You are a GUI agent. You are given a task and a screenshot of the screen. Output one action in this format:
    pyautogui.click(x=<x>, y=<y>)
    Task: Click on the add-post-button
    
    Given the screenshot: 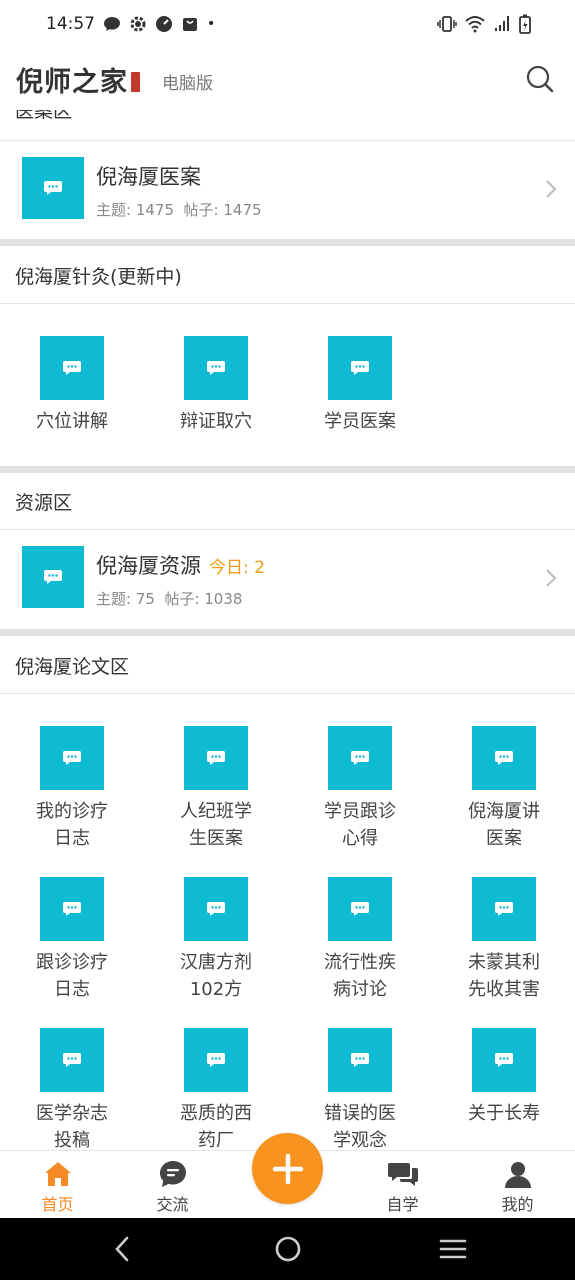 What is the action you would take?
    pyautogui.click(x=287, y=1168)
    